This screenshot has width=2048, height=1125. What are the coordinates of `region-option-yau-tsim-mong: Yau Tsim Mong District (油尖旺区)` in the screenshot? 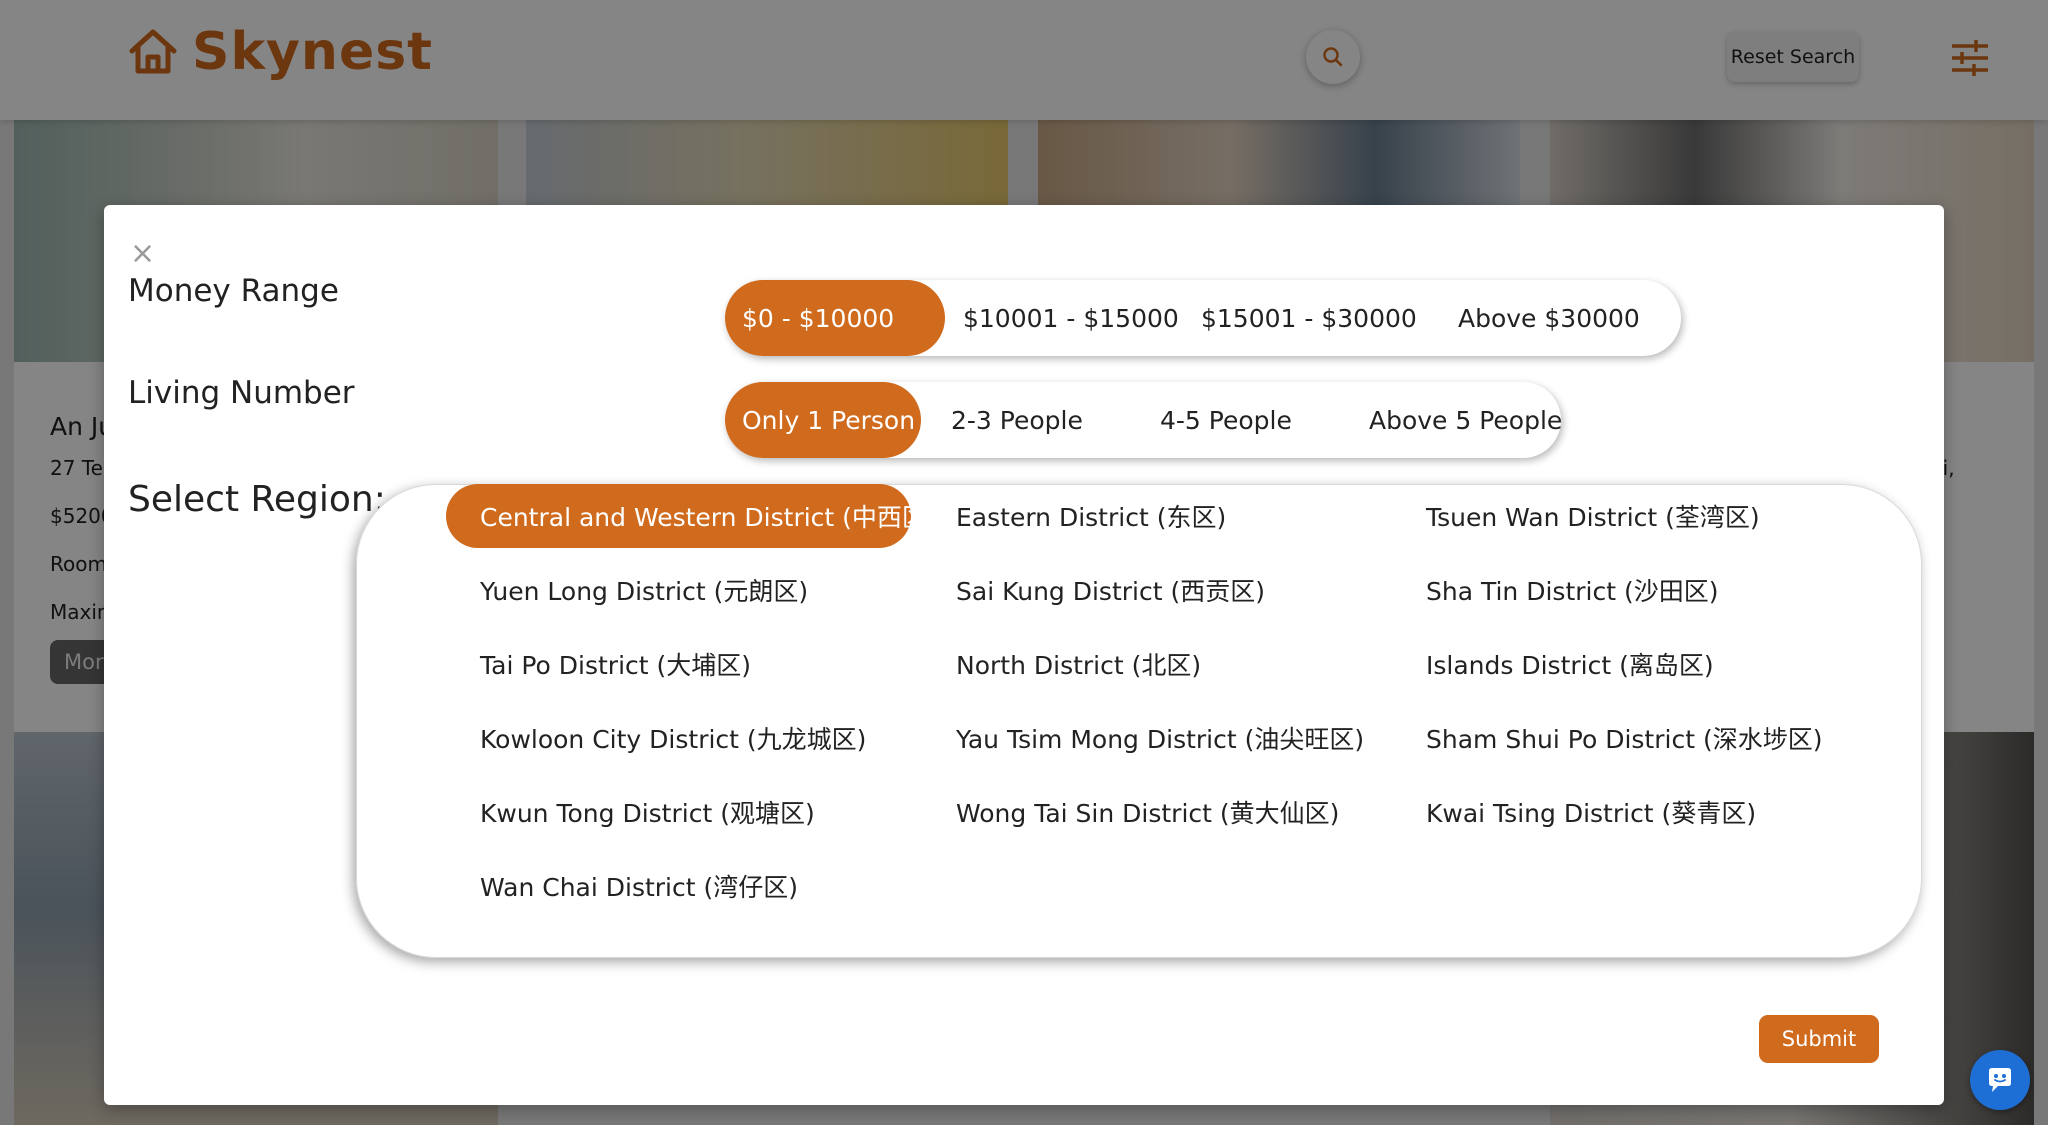 It's located at (1160, 738).